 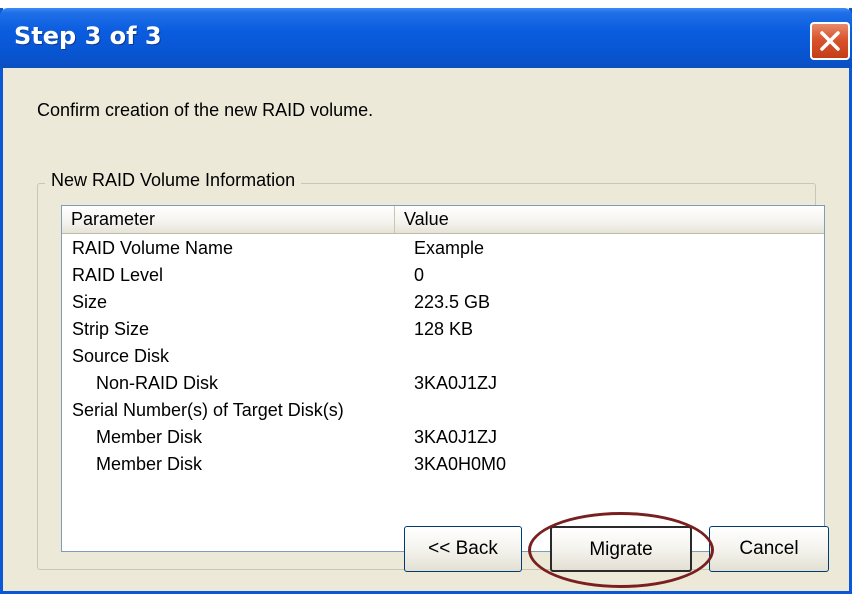 I want to click on list-row: RAID Volume Name Example, so click(x=443, y=248).